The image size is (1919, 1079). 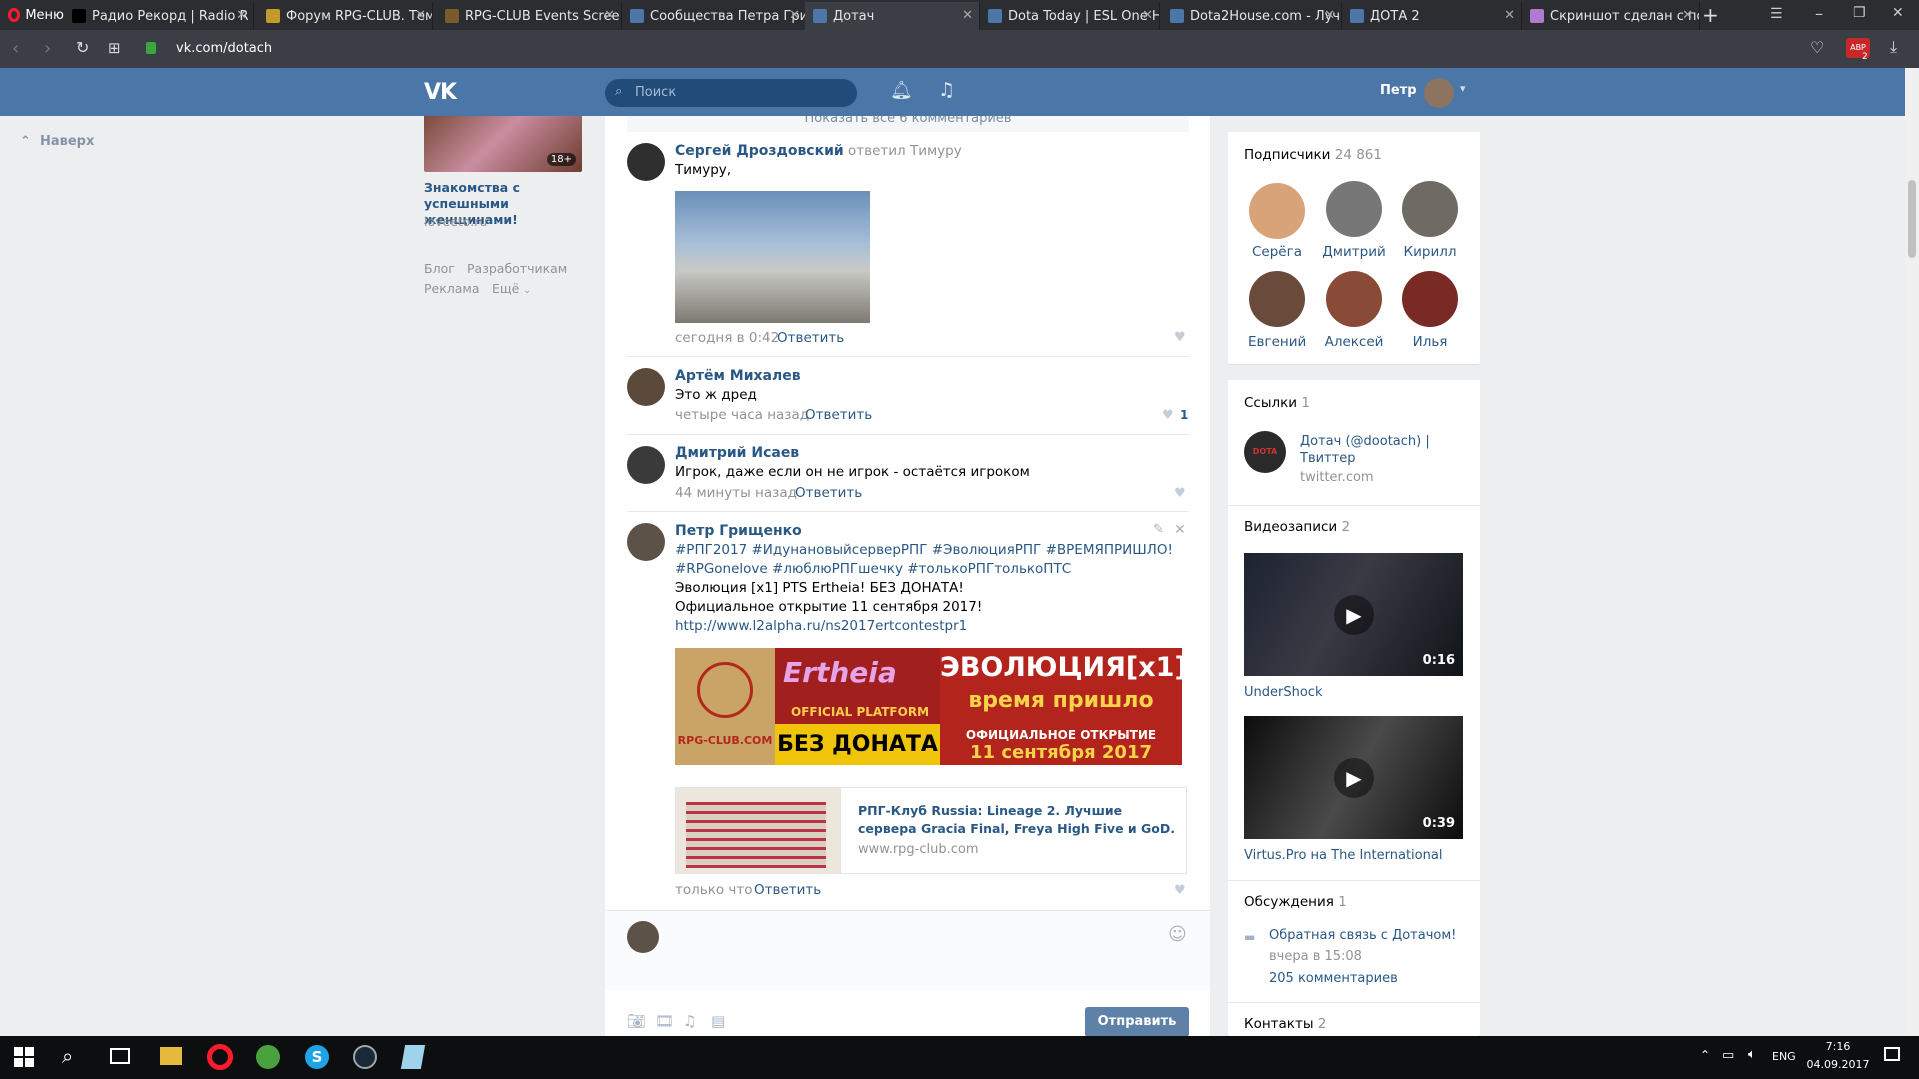 I want to click on video-thumbnail: ▶ 0:16, so click(x=1353, y=614).